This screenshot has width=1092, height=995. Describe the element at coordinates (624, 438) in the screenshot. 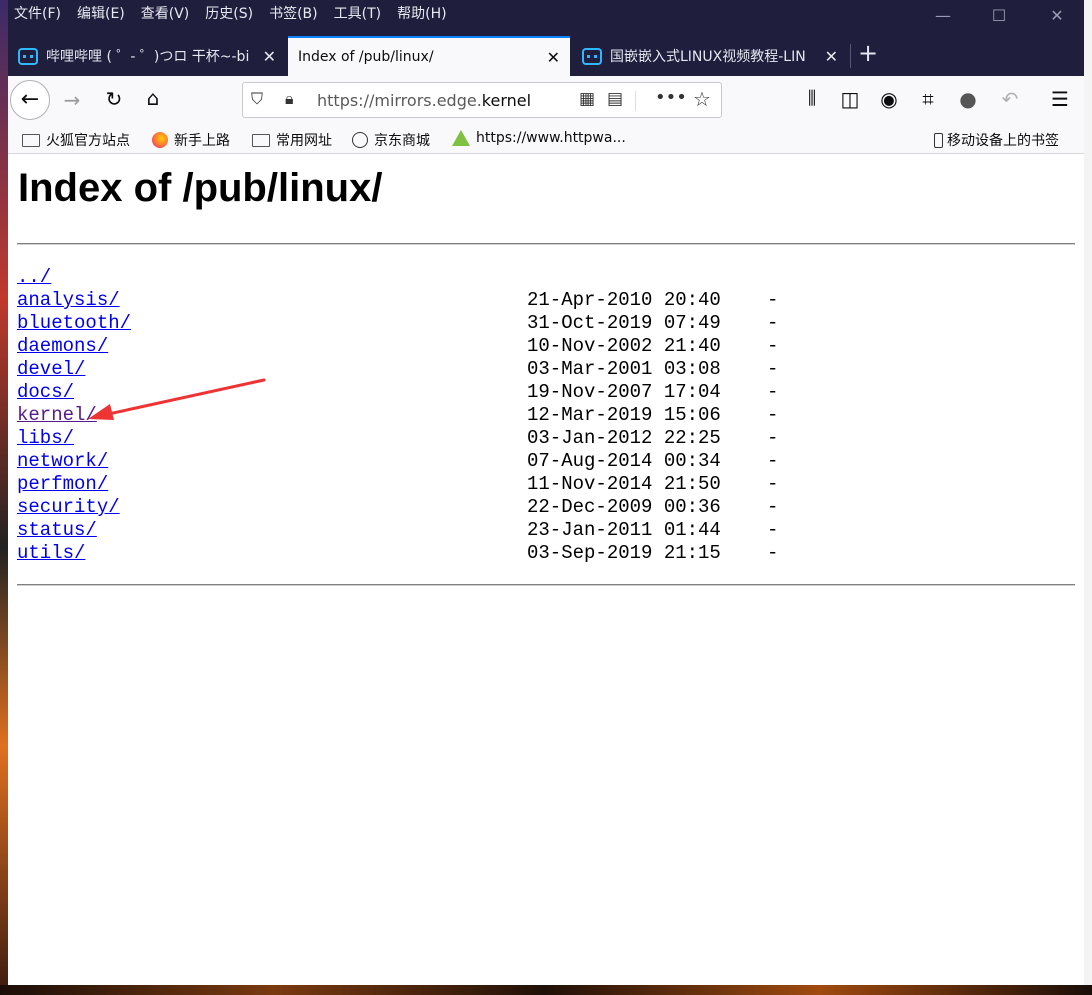

I see `entry-date: 03-Jan-2012 22:25` at that location.